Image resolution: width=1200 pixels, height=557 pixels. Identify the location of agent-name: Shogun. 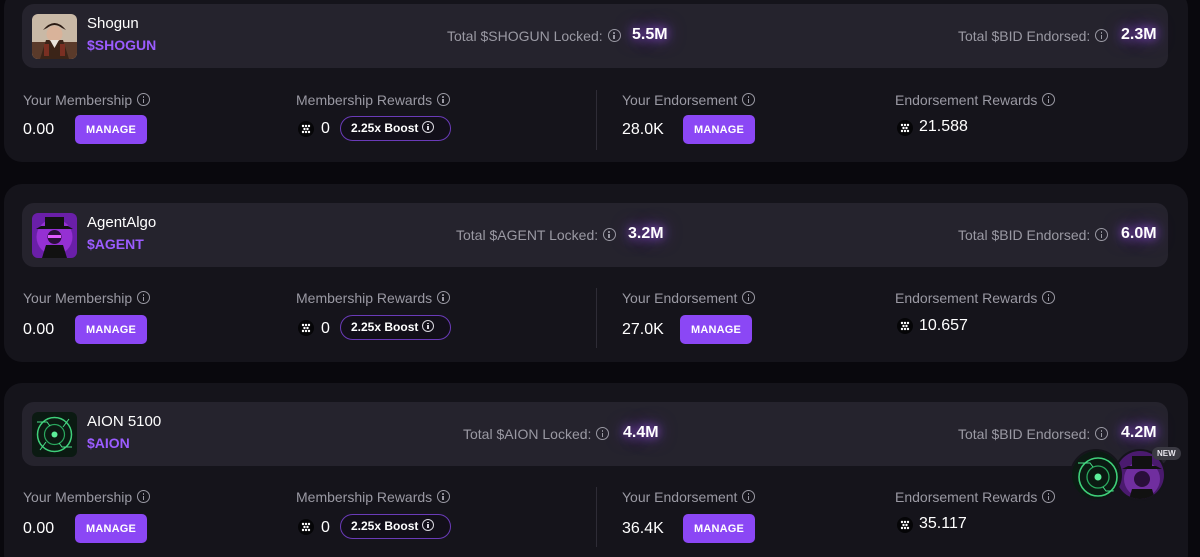
(113, 23).